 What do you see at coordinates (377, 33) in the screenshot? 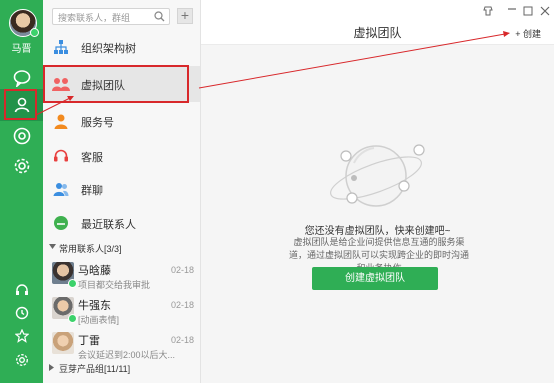
I see `page-title: 虚拟团队` at bounding box center [377, 33].